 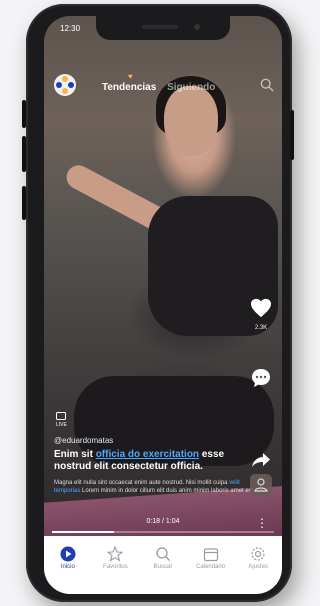 I want to click on nav-item-calendario: Calendario, so click(x=211, y=557).